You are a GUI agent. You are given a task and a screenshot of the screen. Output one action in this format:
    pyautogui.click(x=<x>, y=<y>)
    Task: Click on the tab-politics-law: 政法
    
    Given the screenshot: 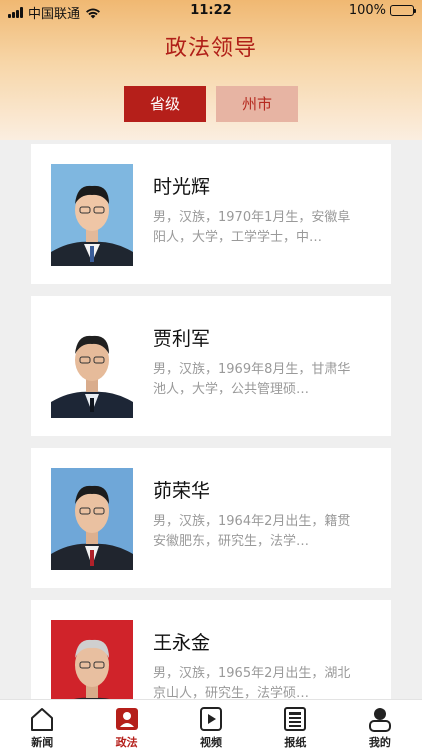 What is the action you would take?
    pyautogui.click(x=126, y=725)
    